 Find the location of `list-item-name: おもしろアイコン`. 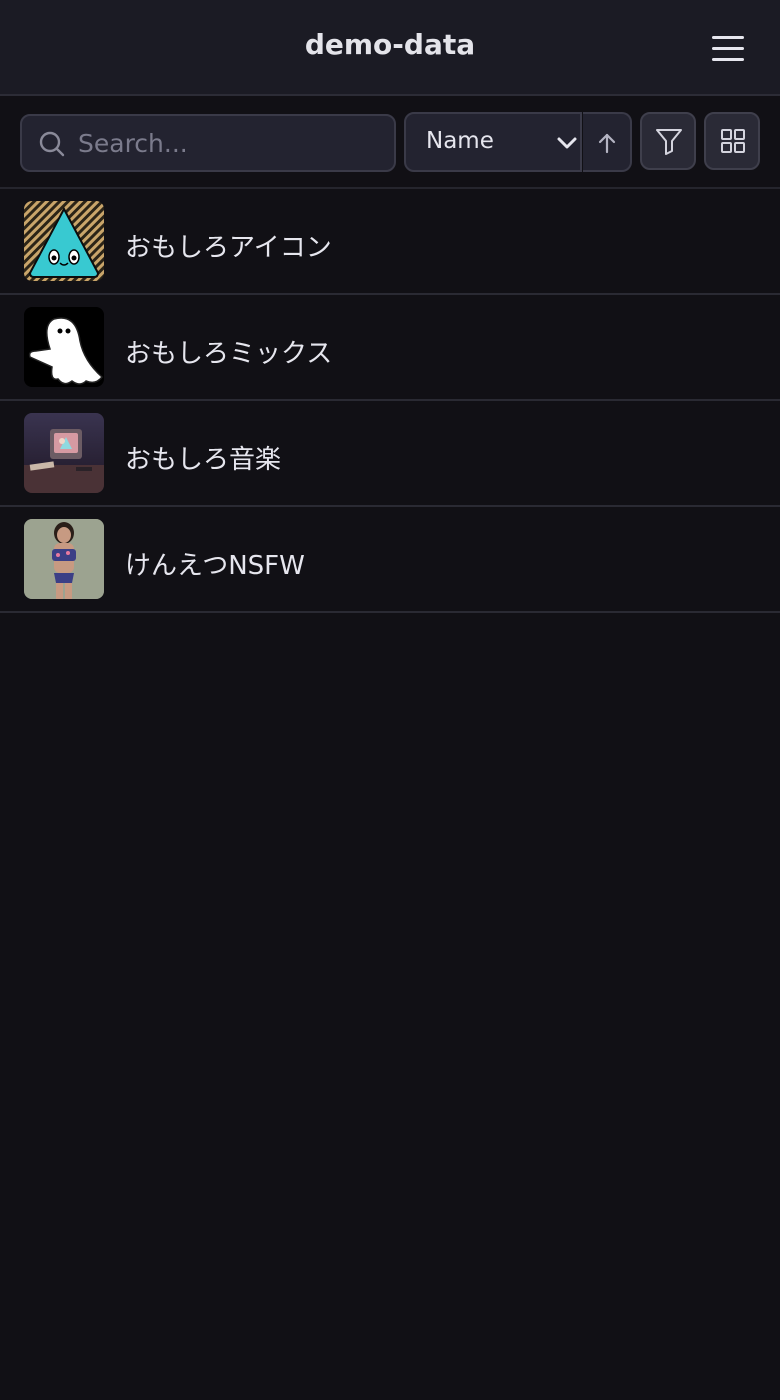

list-item-name: おもしろアイコン is located at coordinates (228, 248).